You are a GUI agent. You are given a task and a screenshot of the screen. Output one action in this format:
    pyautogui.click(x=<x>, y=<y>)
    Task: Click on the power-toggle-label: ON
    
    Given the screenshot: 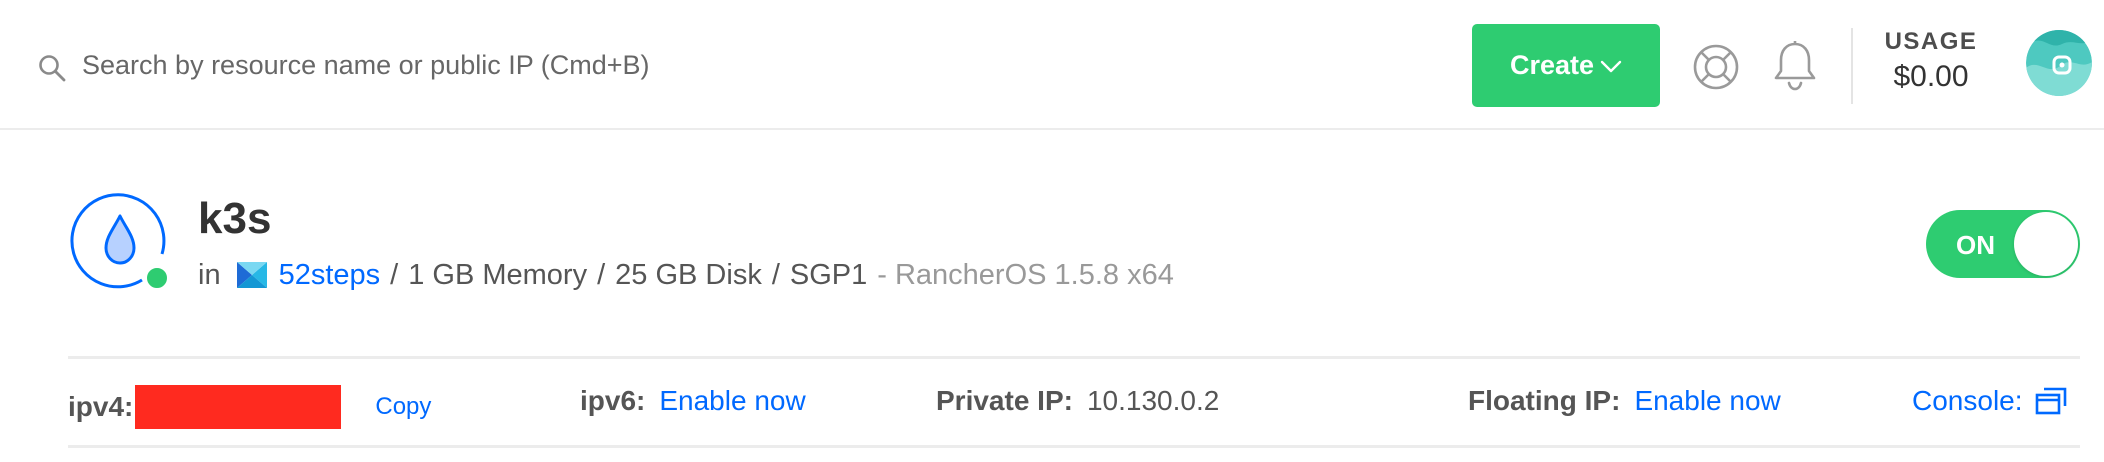 What is the action you would take?
    pyautogui.click(x=1975, y=245)
    